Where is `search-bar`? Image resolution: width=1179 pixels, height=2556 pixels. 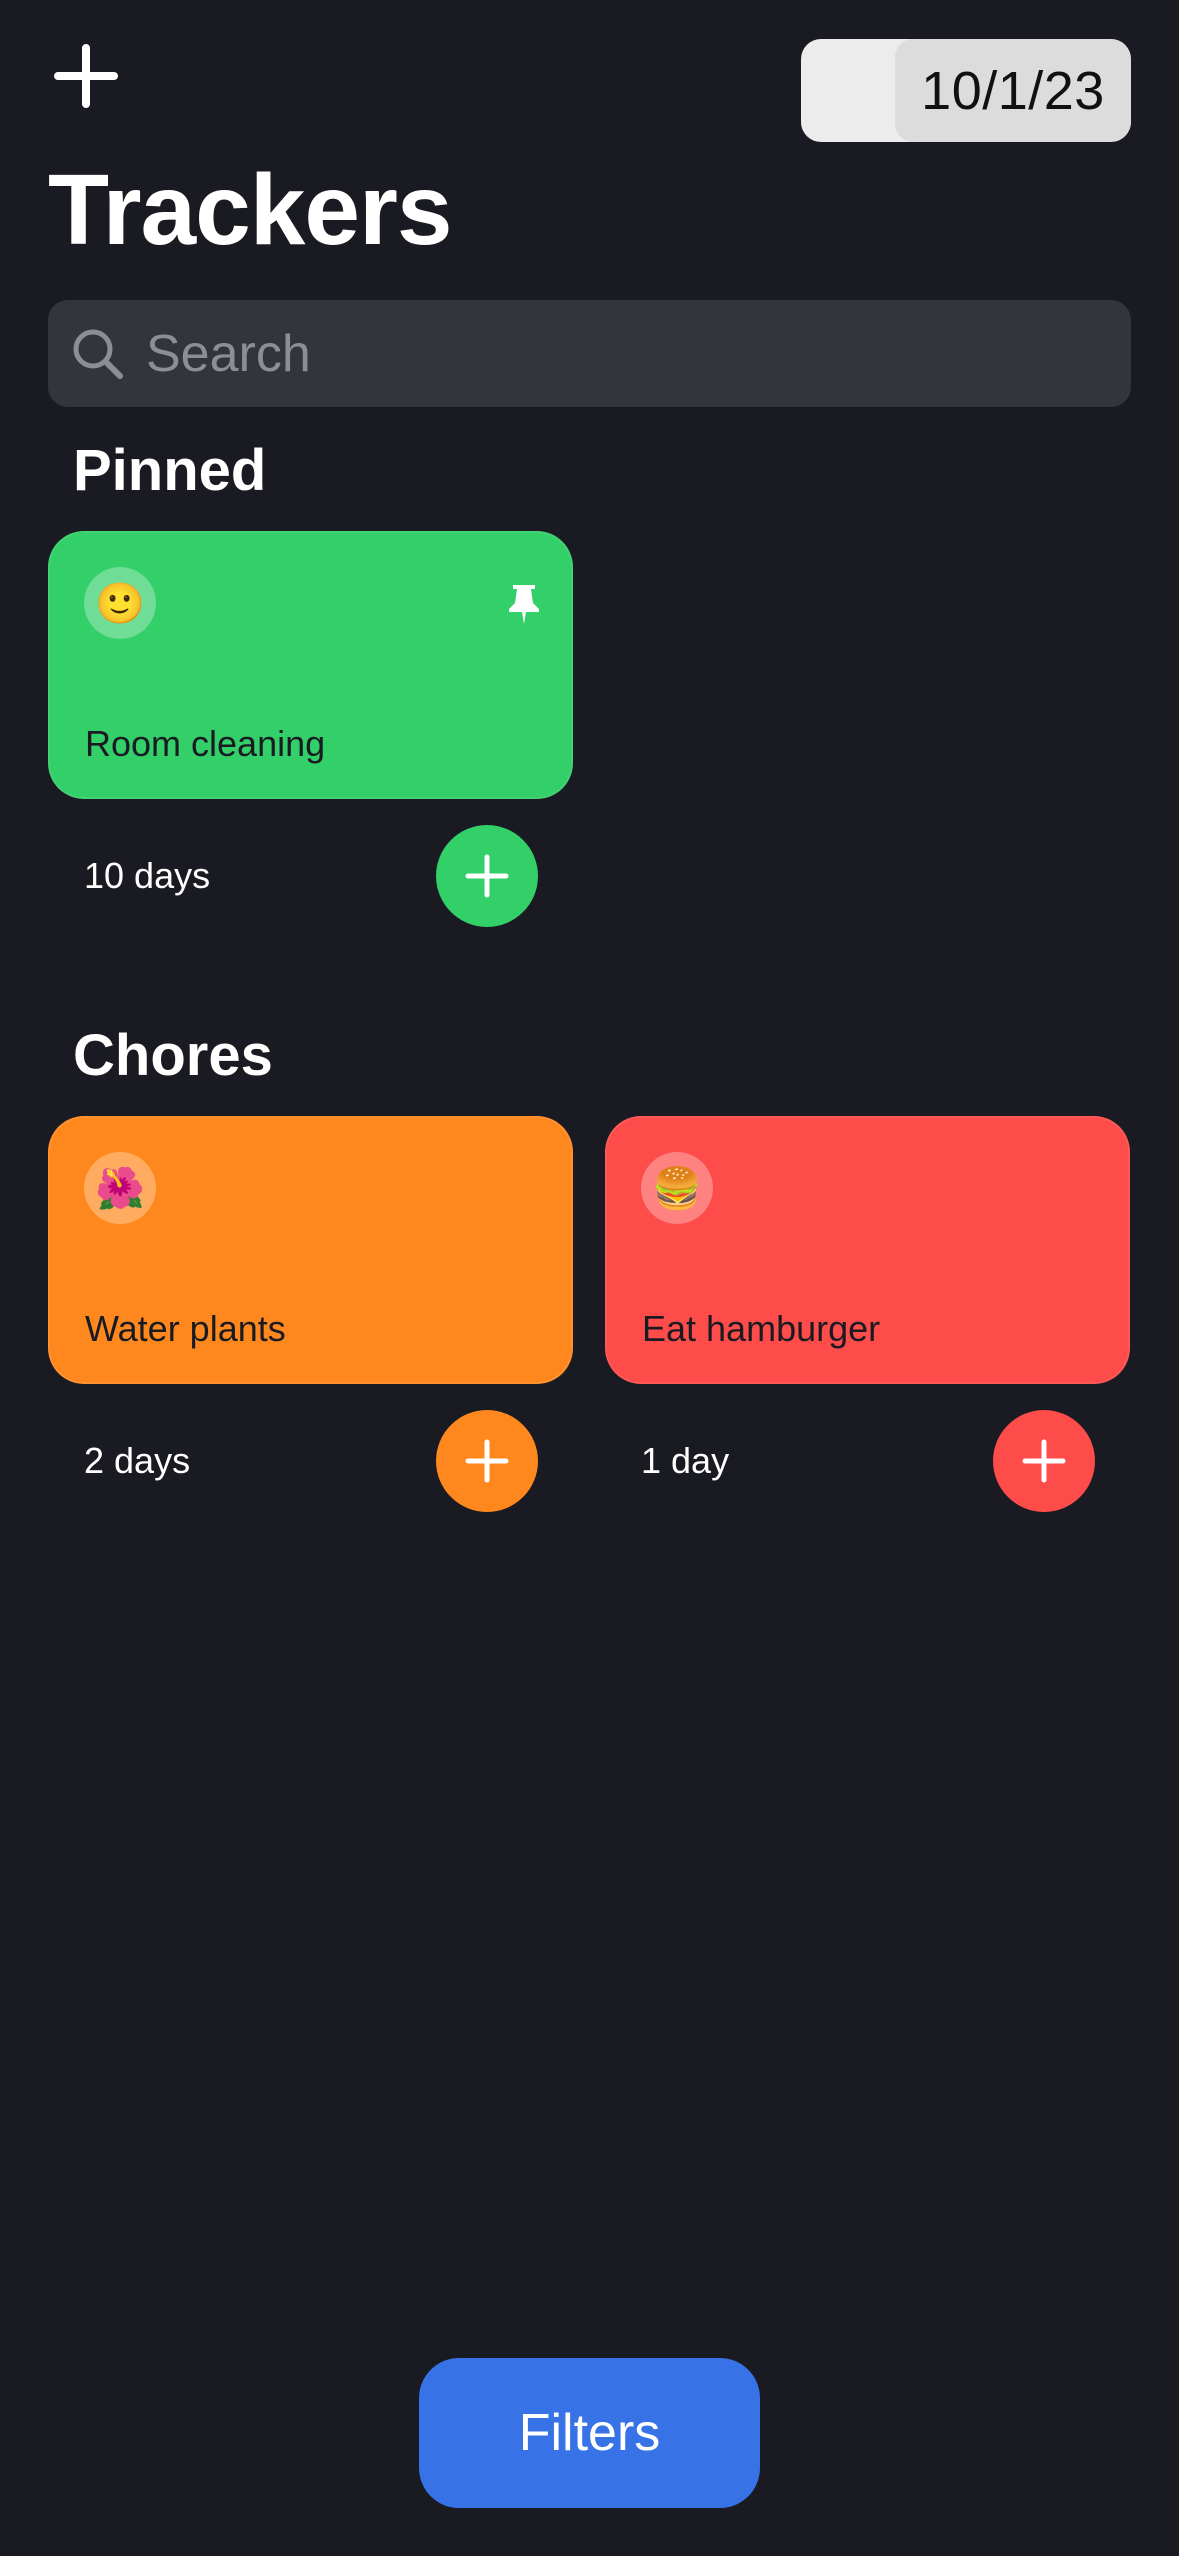
search-bar is located at coordinates (589, 353).